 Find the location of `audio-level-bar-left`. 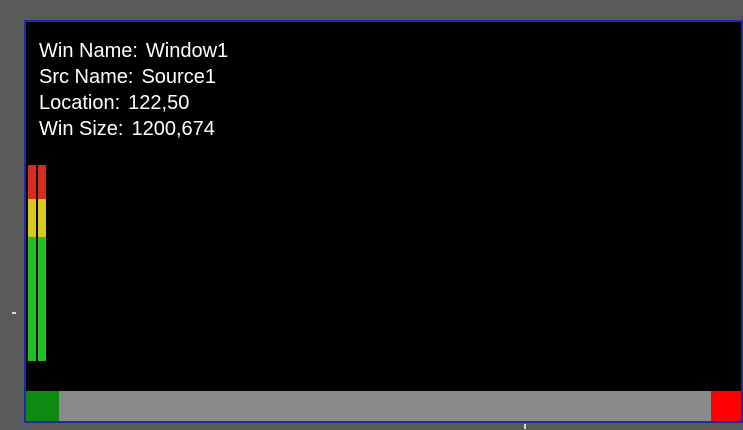

audio-level-bar-left is located at coordinates (32, 263).